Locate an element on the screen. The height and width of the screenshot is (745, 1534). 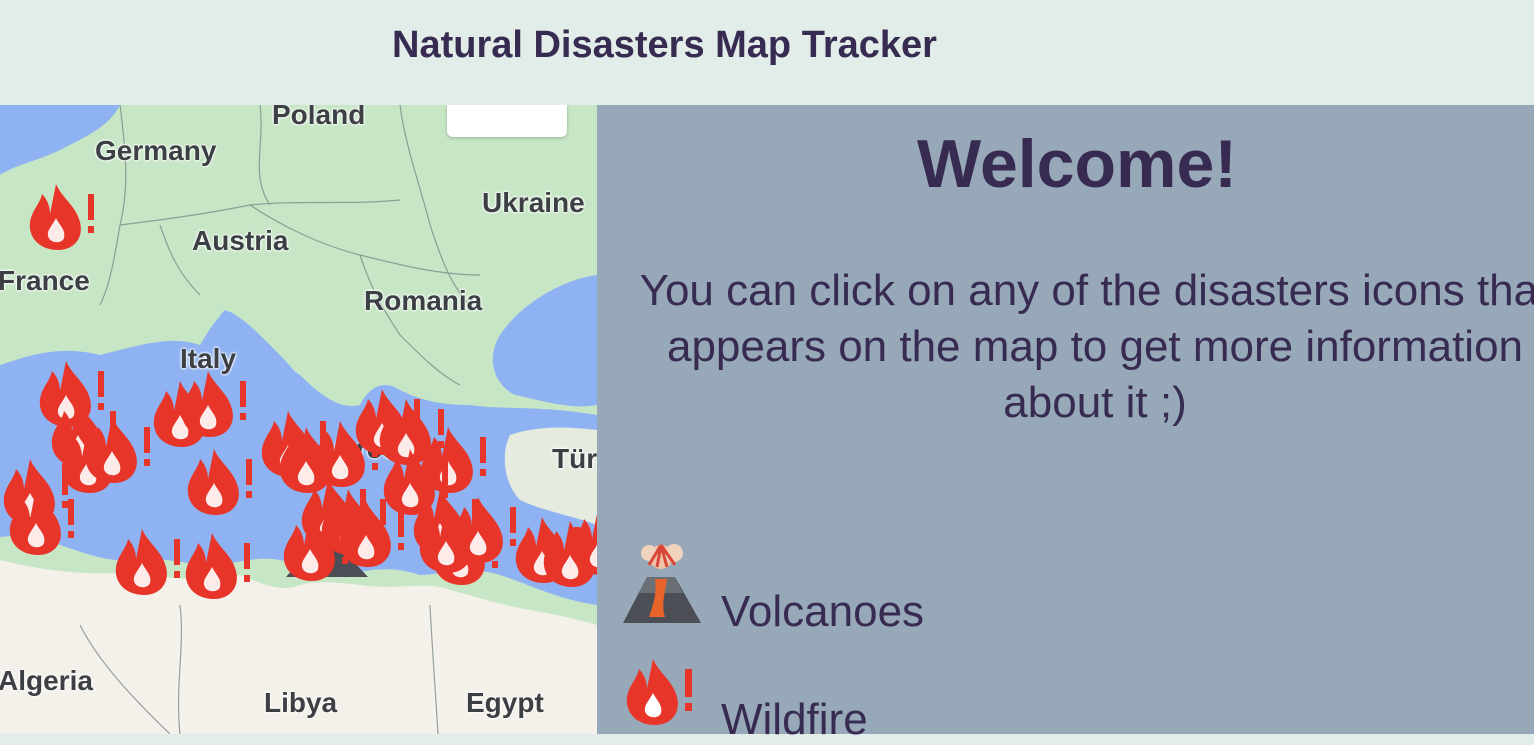
country-label: Libya is located at coordinates (301, 702).